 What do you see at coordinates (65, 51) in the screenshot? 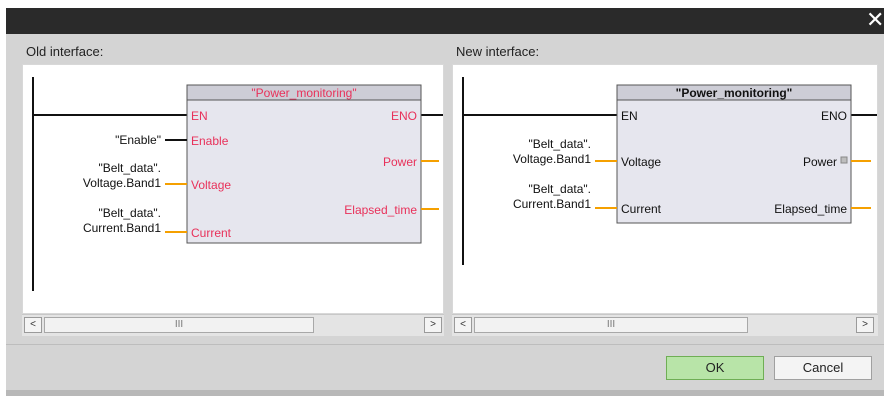
I see `old-interface-label: Old interface:` at bounding box center [65, 51].